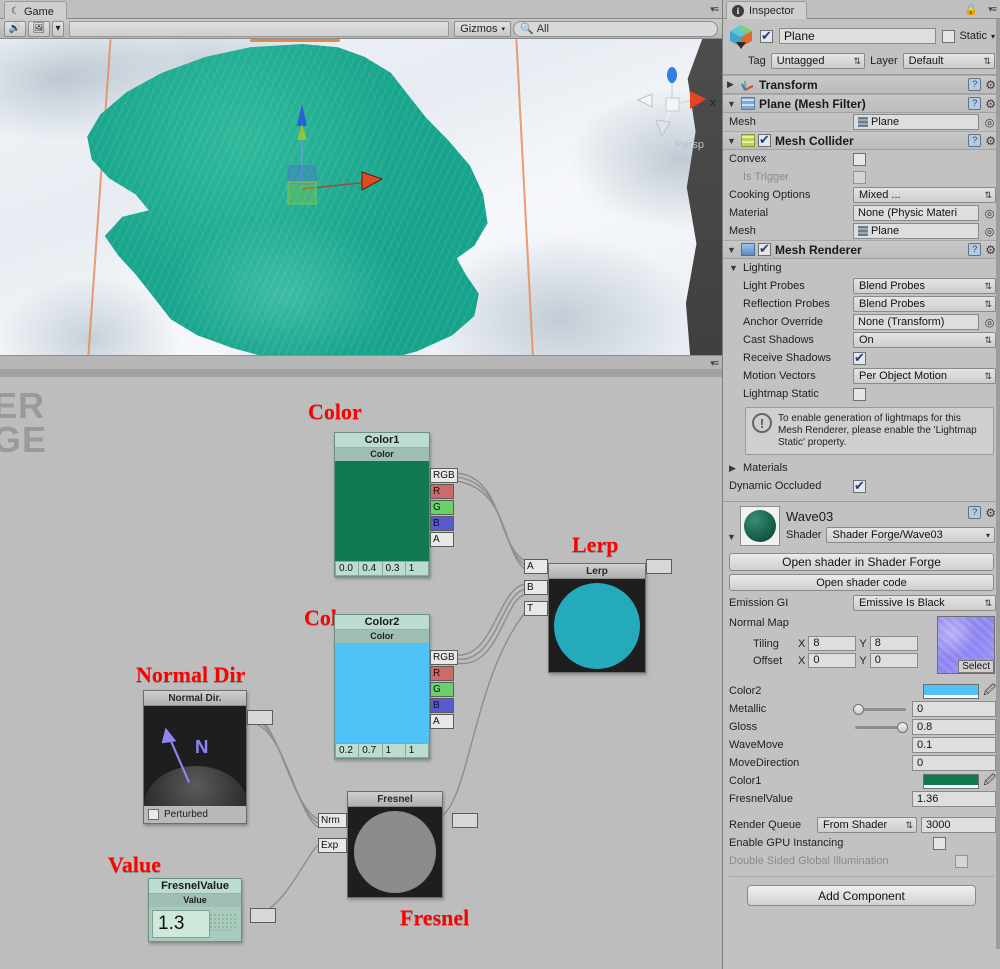 The height and width of the screenshot is (969, 1000). What do you see at coordinates (924, 603) in the screenshot?
I see `emission-gi-dropdown: Emissive Is Black` at bounding box center [924, 603].